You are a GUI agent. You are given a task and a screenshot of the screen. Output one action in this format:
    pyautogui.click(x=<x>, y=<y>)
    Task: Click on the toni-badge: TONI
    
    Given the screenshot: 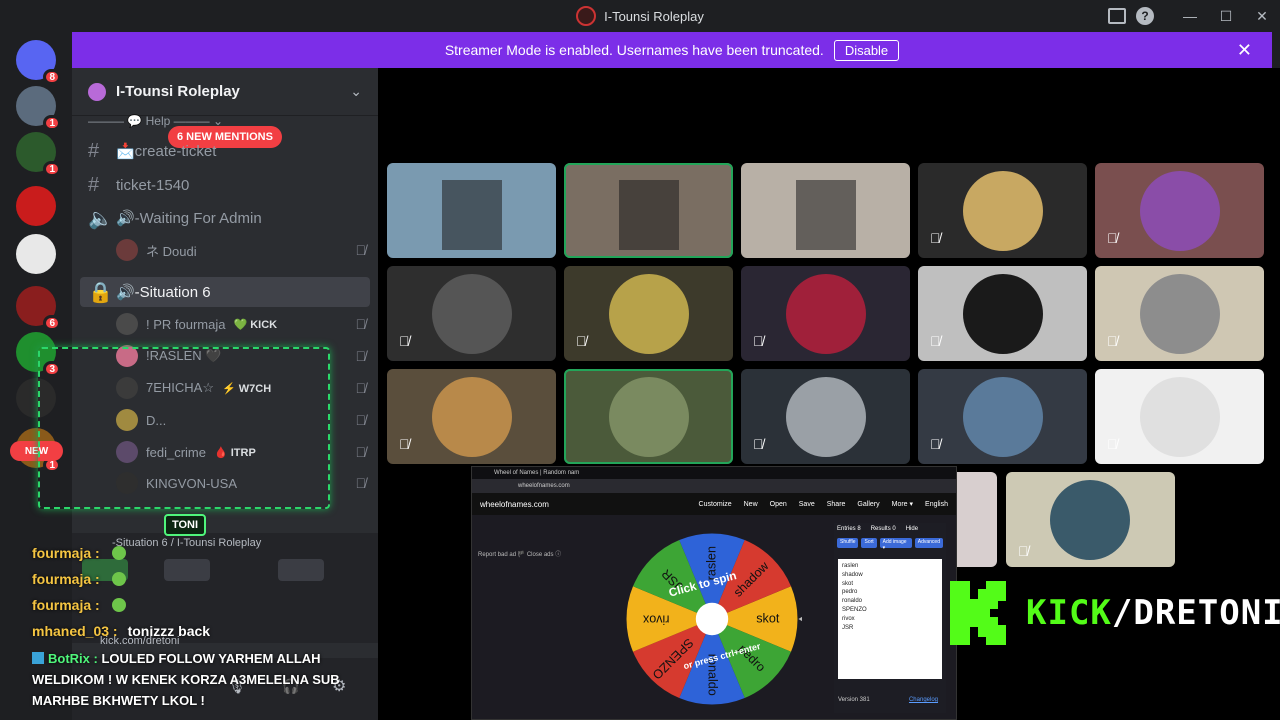 What is the action you would take?
    pyautogui.click(x=185, y=525)
    